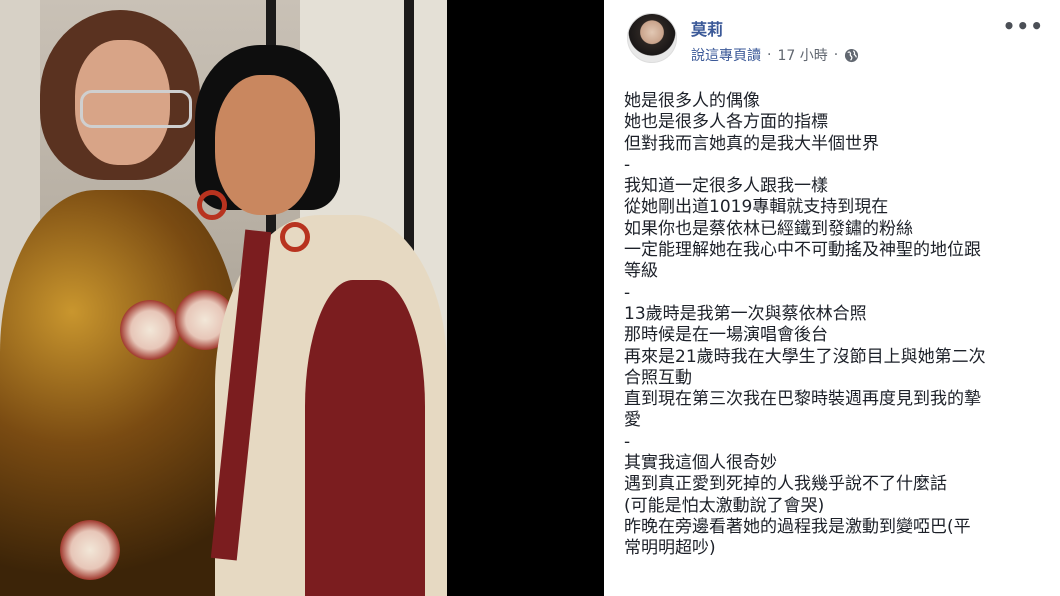 Image resolution: width=1060 pixels, height=596 pixels. I want to click on post-body-line: 等級, so click(641, 271).